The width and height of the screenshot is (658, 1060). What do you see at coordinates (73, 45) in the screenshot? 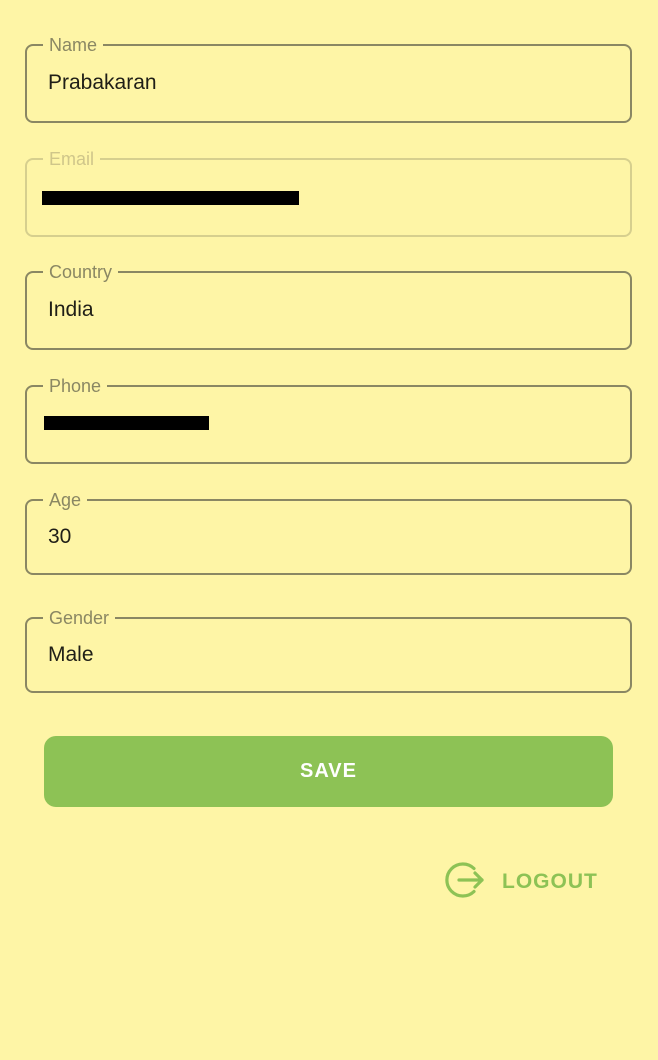
I see `name-label: Name` at bounding box center [73, 45].